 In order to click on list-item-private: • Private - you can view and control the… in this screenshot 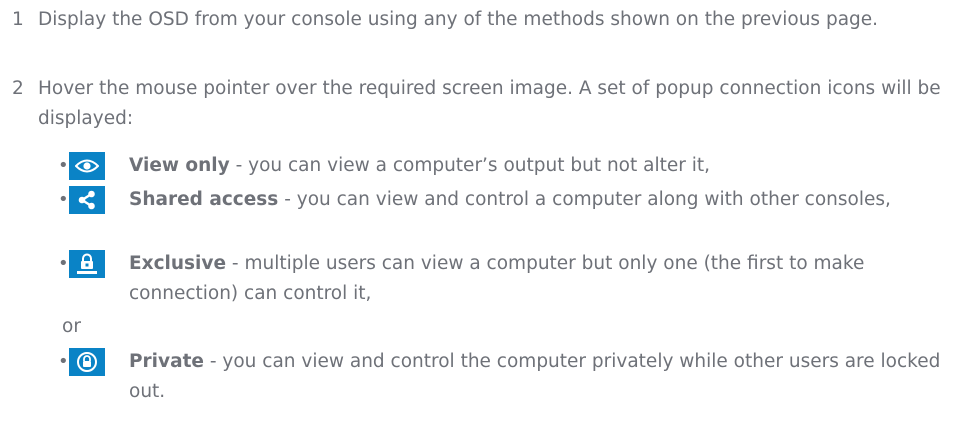, I will do `click(505, 377)`.